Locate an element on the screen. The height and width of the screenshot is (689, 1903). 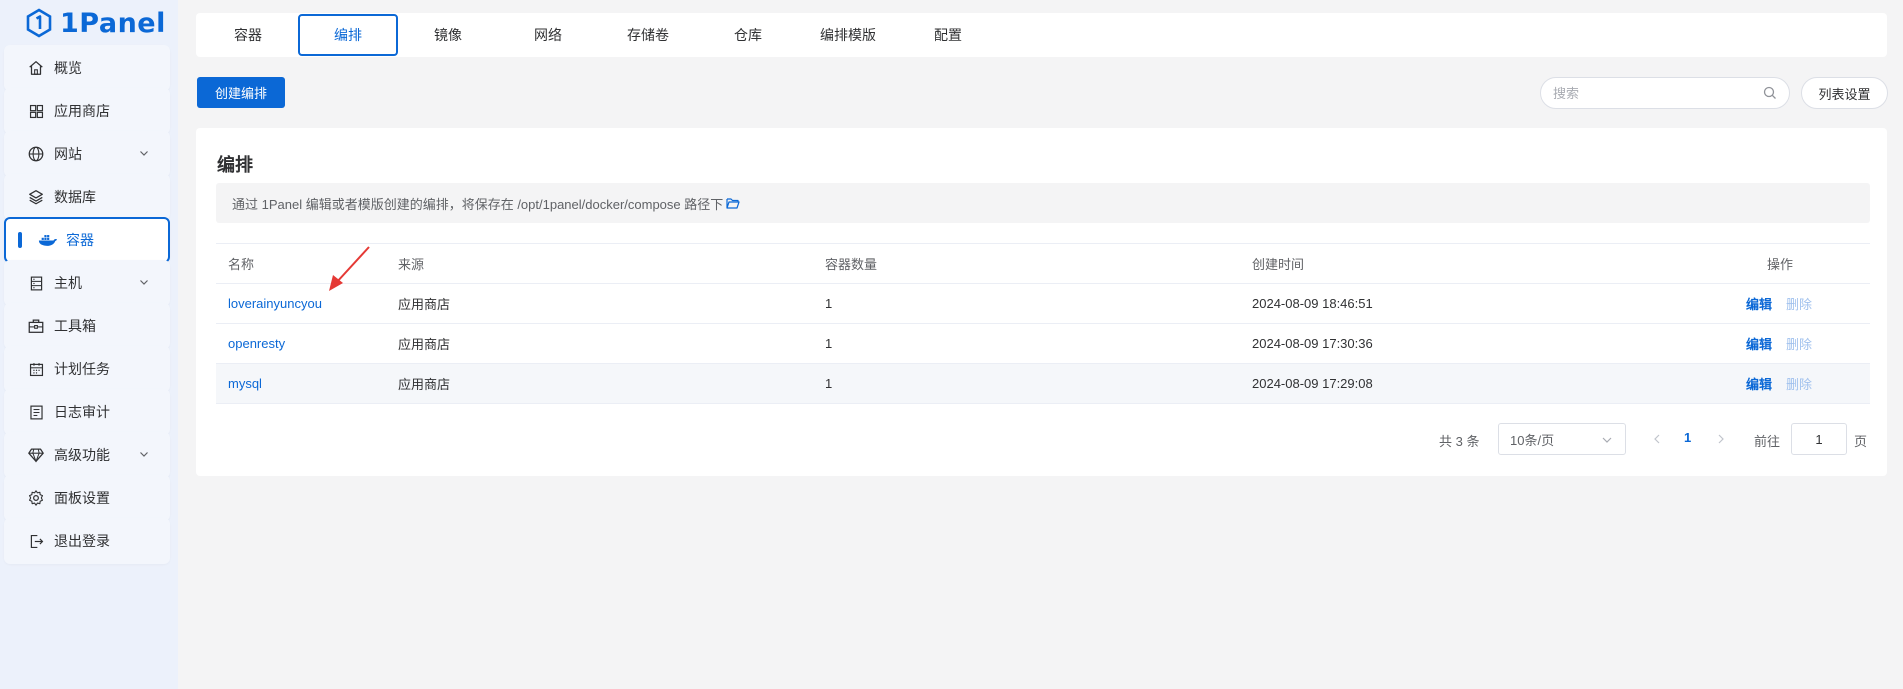
sidebar-item-label: 退出登录 is located at coordinates (82, 541).